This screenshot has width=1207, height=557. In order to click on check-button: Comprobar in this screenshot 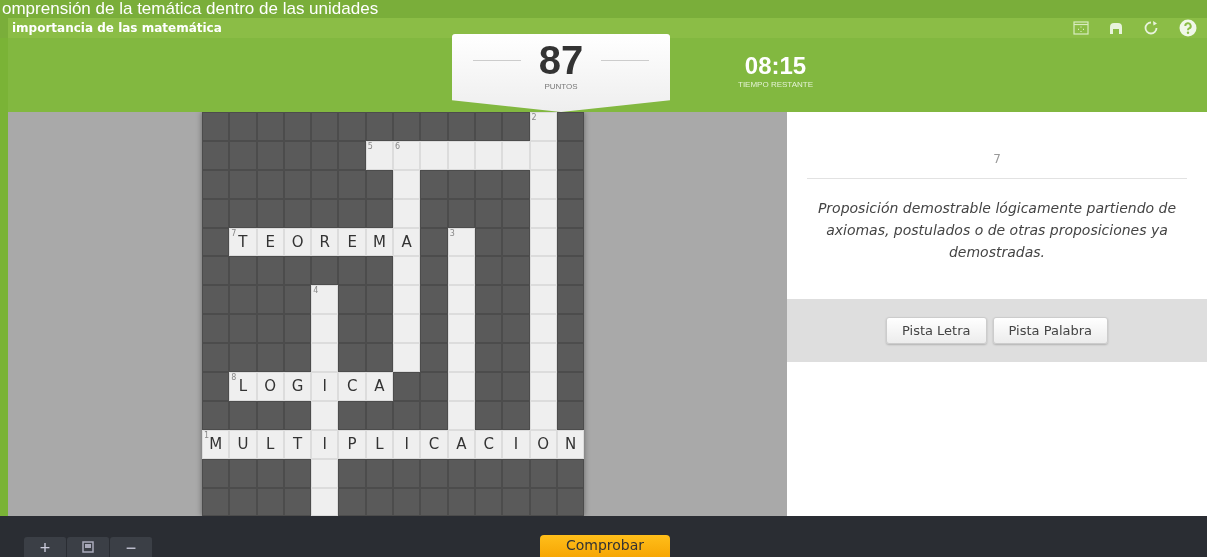, I will do `click(605, 546)`.